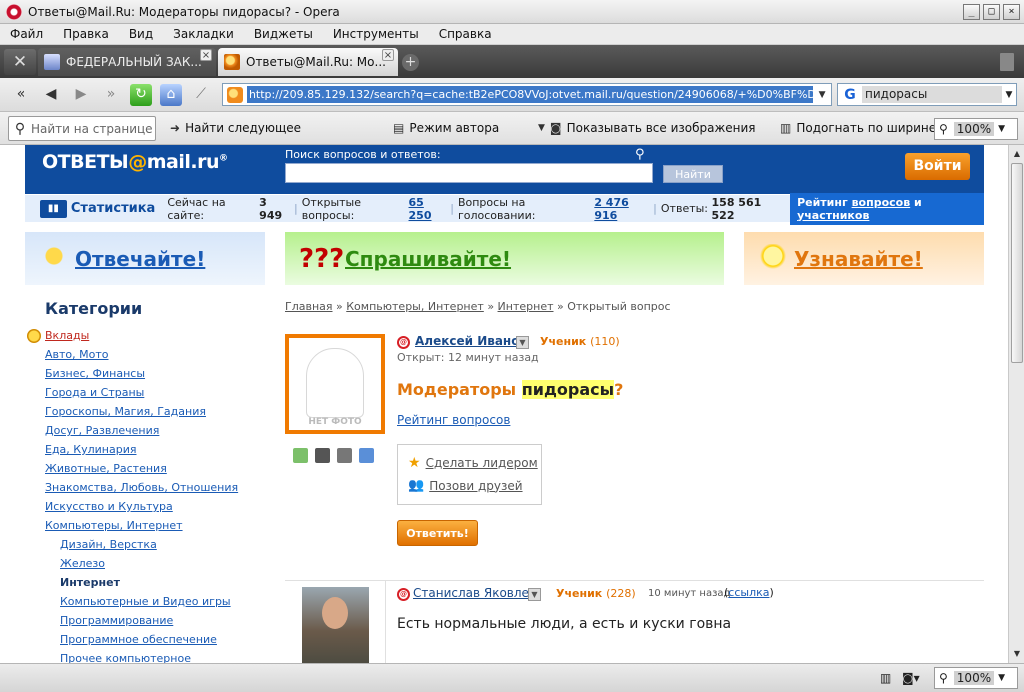  Describe the element at coordinates (621, 209) in the screenshot. I see `vote-count-link: 2 476 916` at that location.